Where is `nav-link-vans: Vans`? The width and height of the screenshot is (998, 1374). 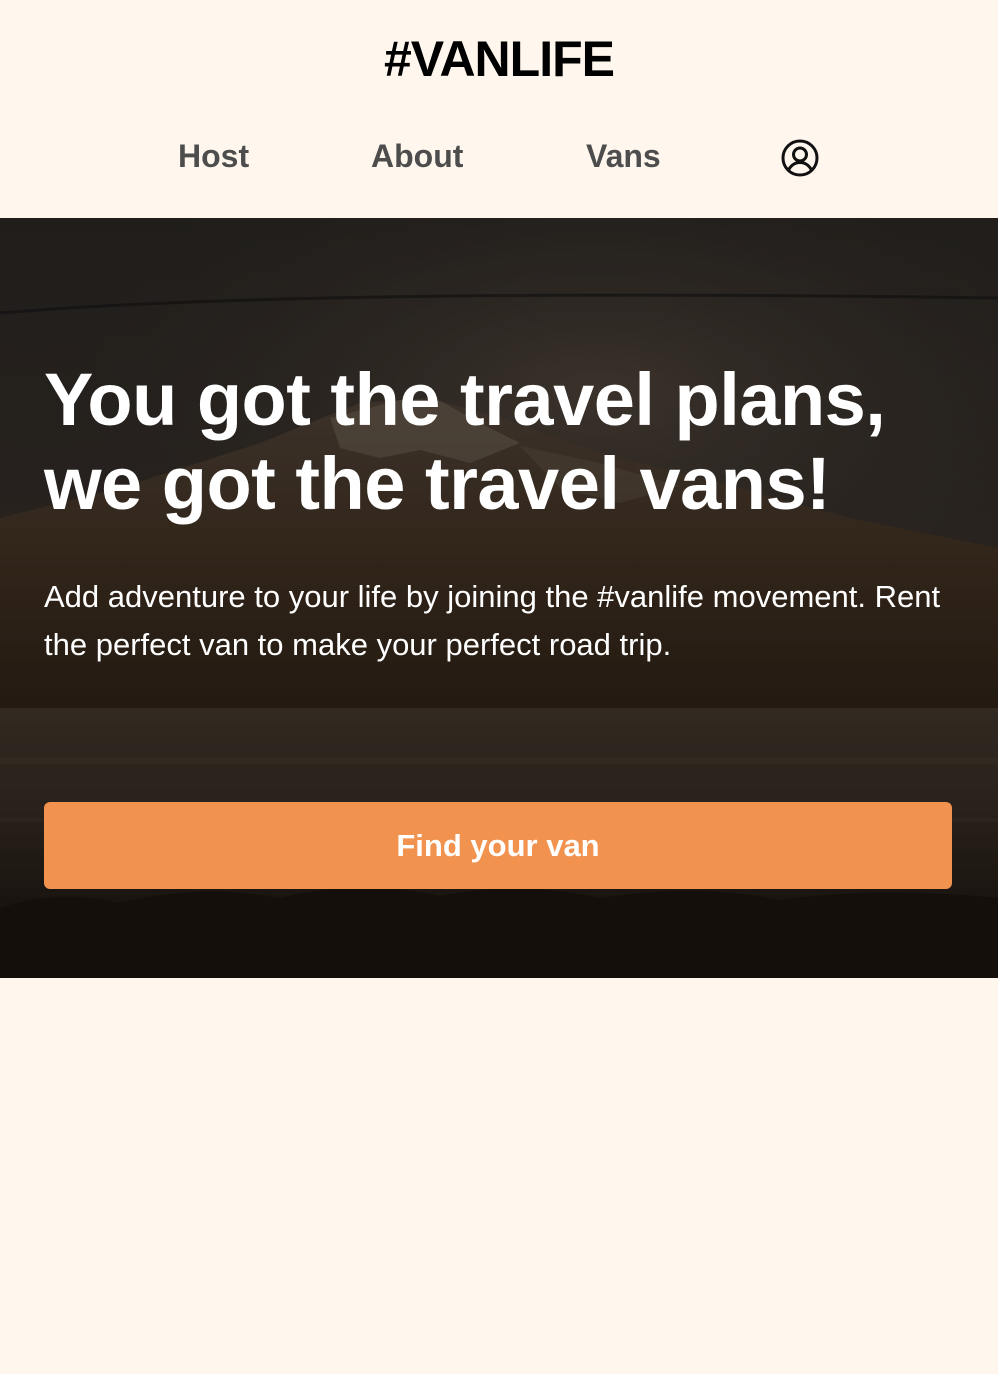 nav-link-vans: Vans is located at coordinates (623, 156).